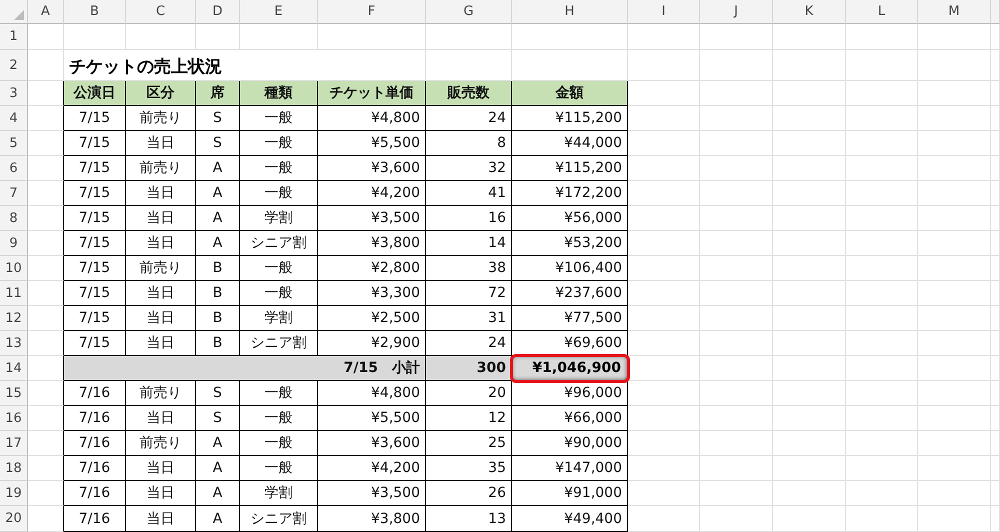 This screenshot has height=532, width=1000. What do you see at coordinates (279, 12) in the screenshot?
I see `column-header: E` at bounding box center [279, 12].